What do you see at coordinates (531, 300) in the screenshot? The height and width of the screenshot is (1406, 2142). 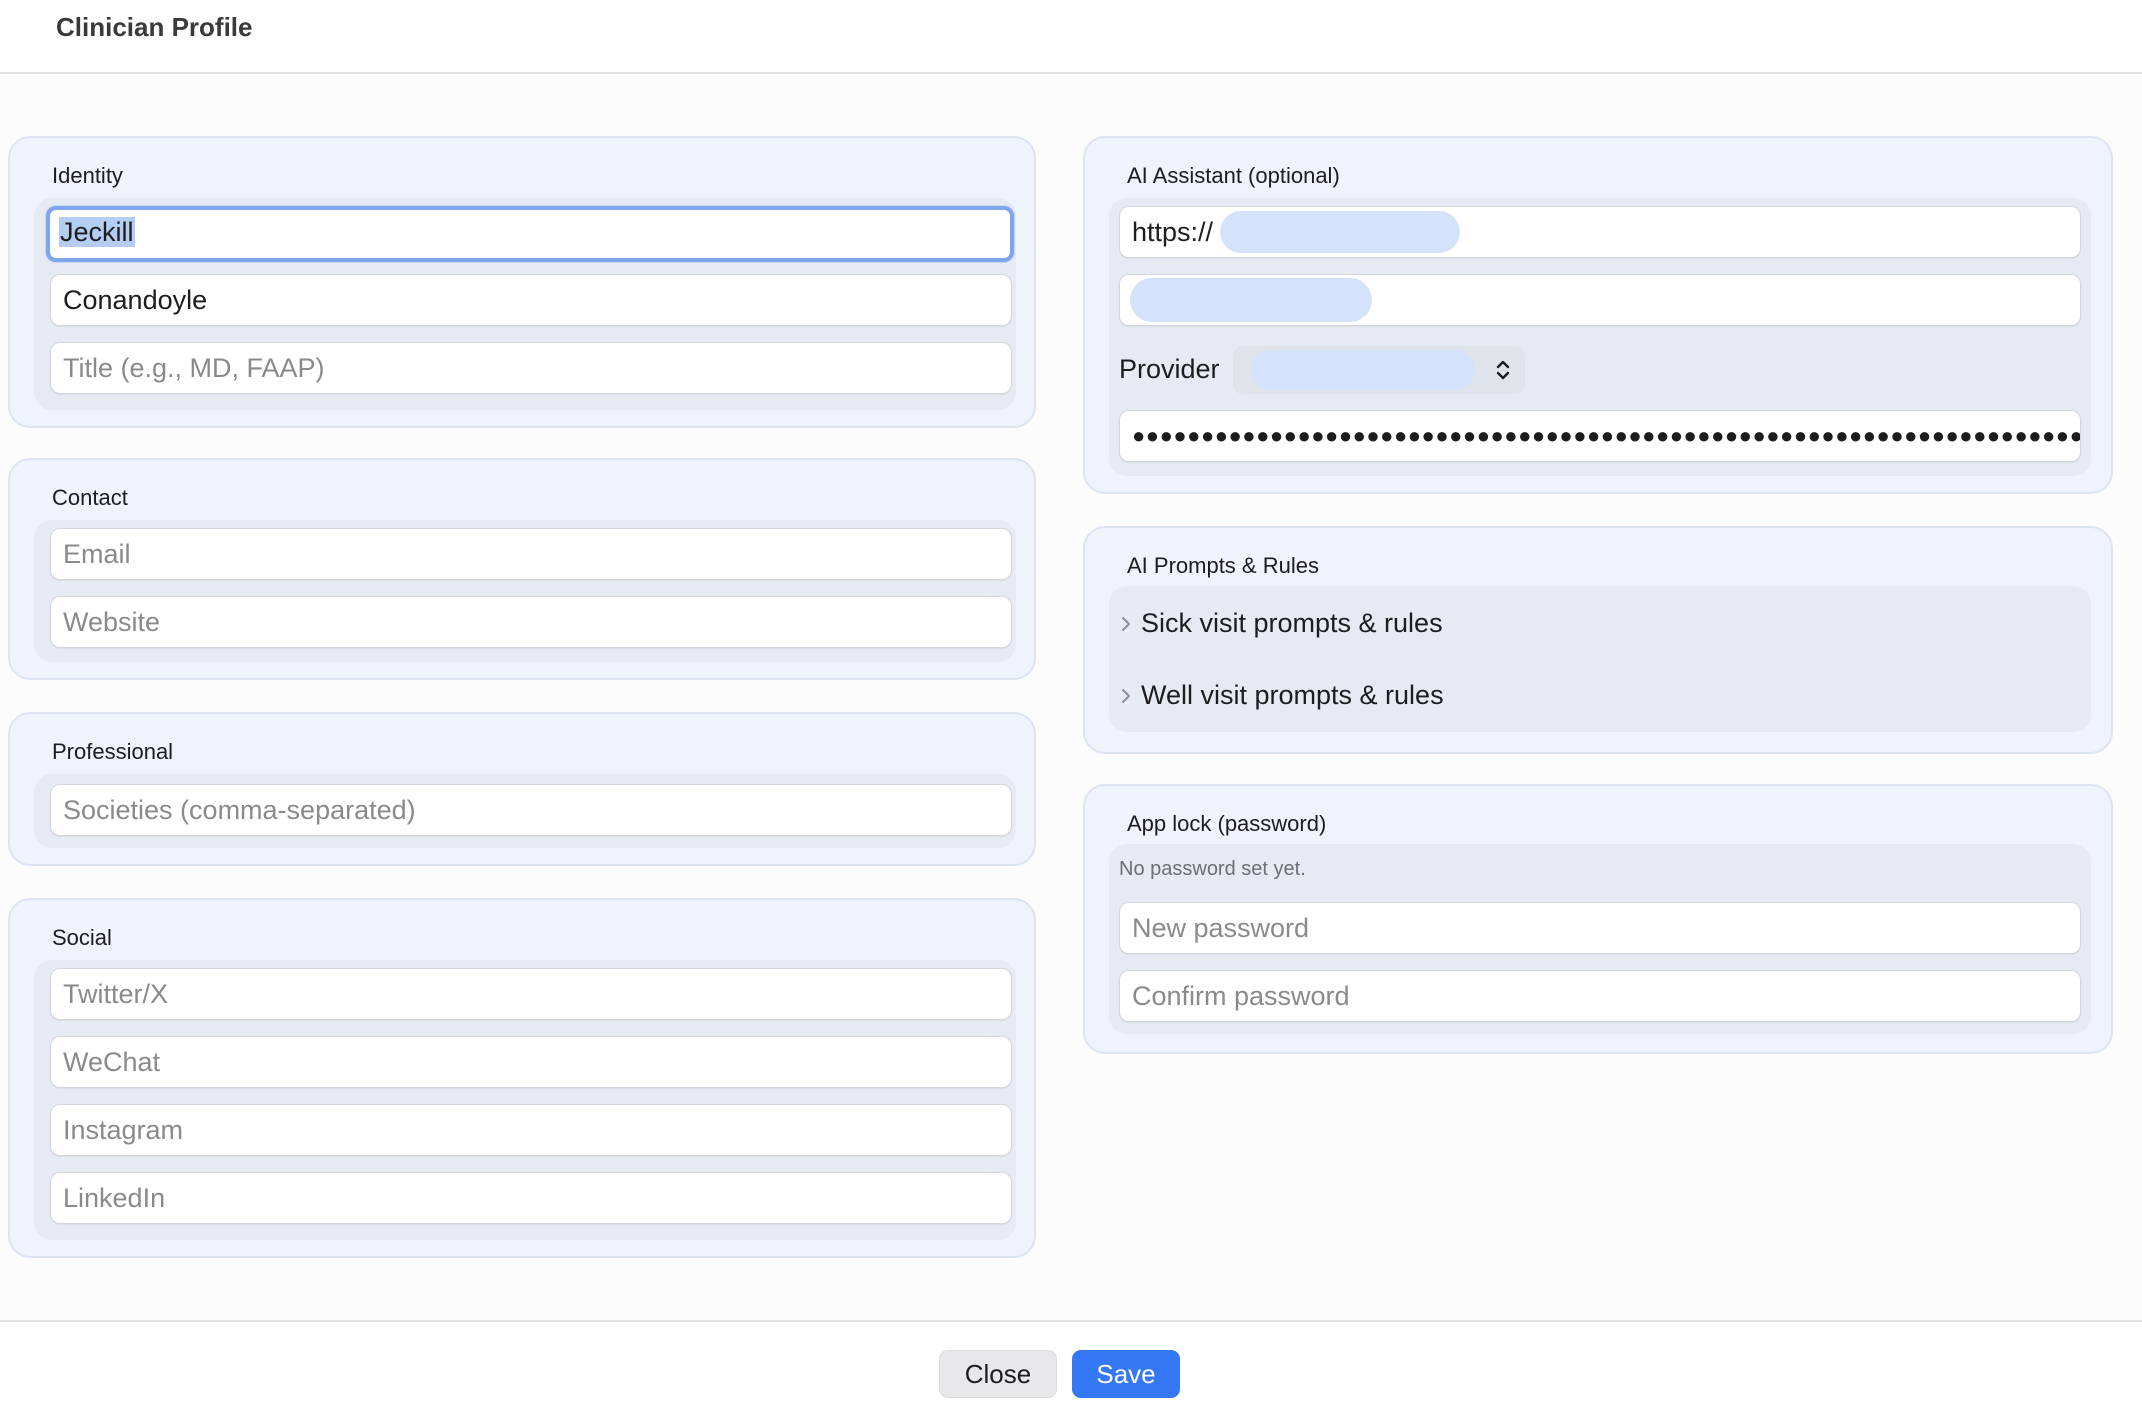 I see `last-name-field: Conandoyle` at bounding box center [531, 300].